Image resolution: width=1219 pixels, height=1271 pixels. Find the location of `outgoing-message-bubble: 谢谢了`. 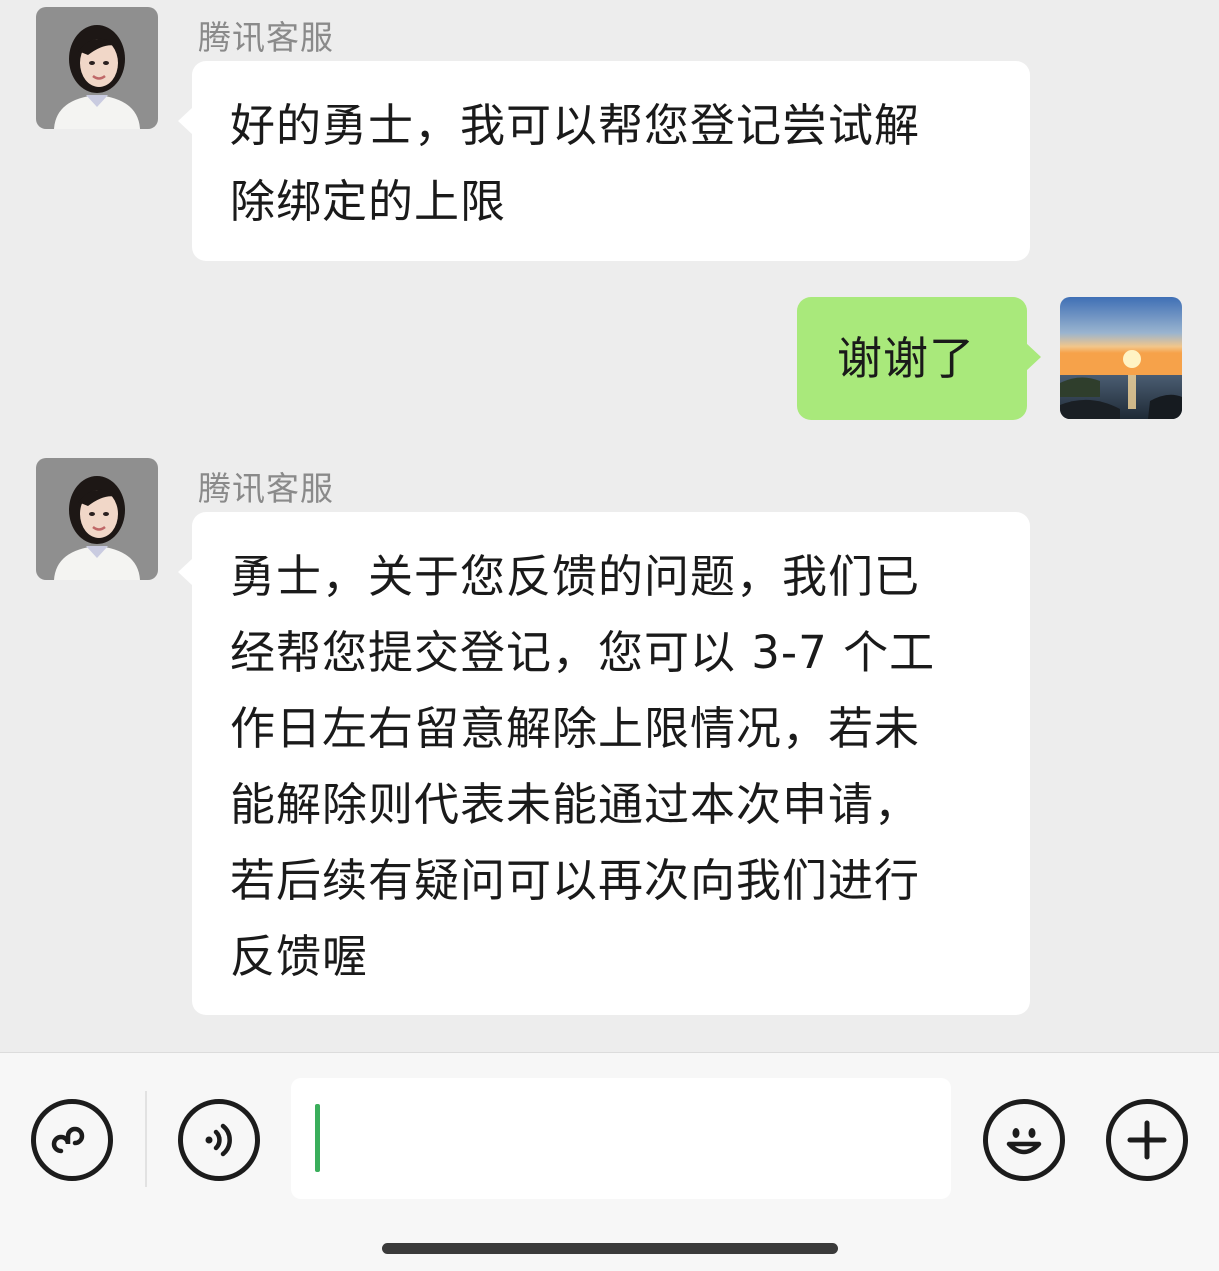

outgoing-message-bubble: 谢谢了 is located at coordinates (919, 358).